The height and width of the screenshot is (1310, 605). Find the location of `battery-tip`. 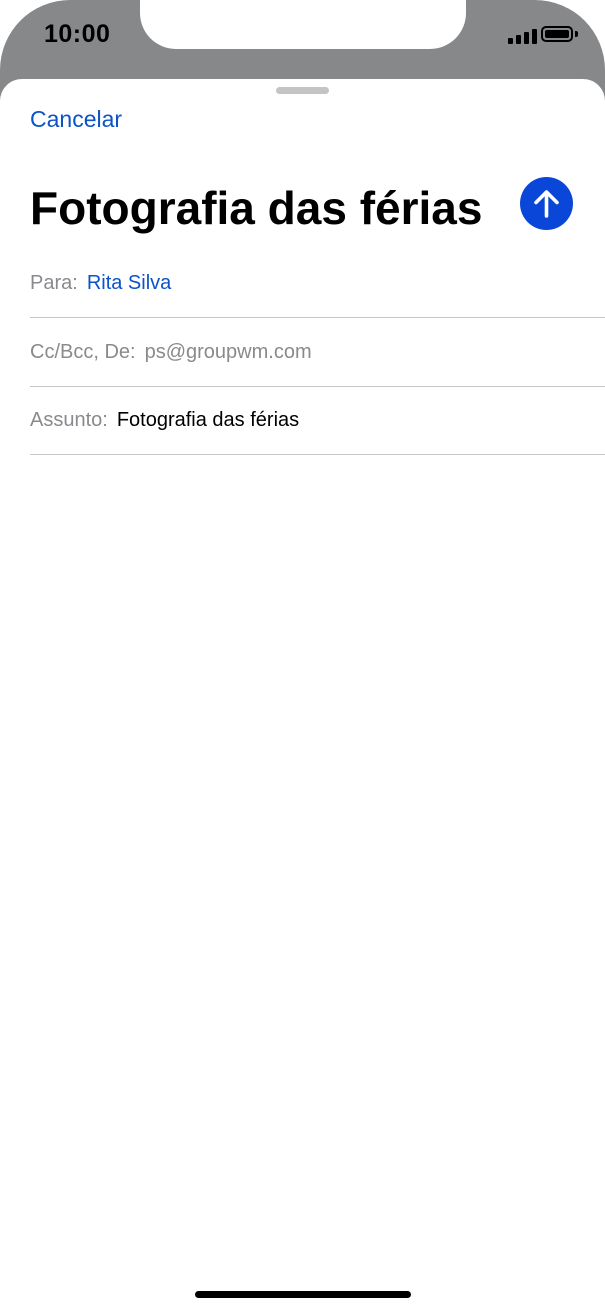

battery-tip is located at coordinates (576, 34).